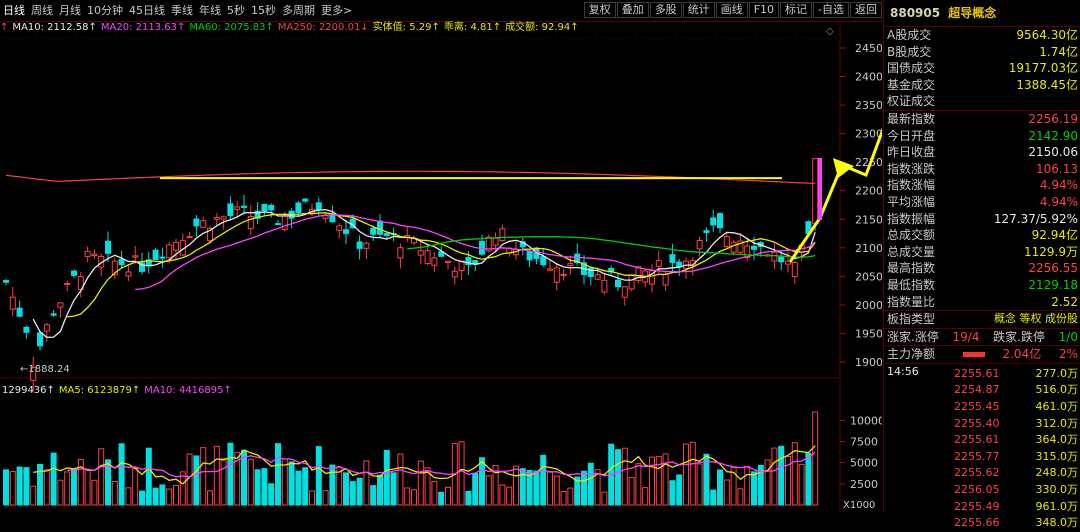 The width and height of the screenshot is (1080, 532). Describe the element at coordinates (977, 456) in the screenshot. I see `tick-price: 2255.77` at that location.